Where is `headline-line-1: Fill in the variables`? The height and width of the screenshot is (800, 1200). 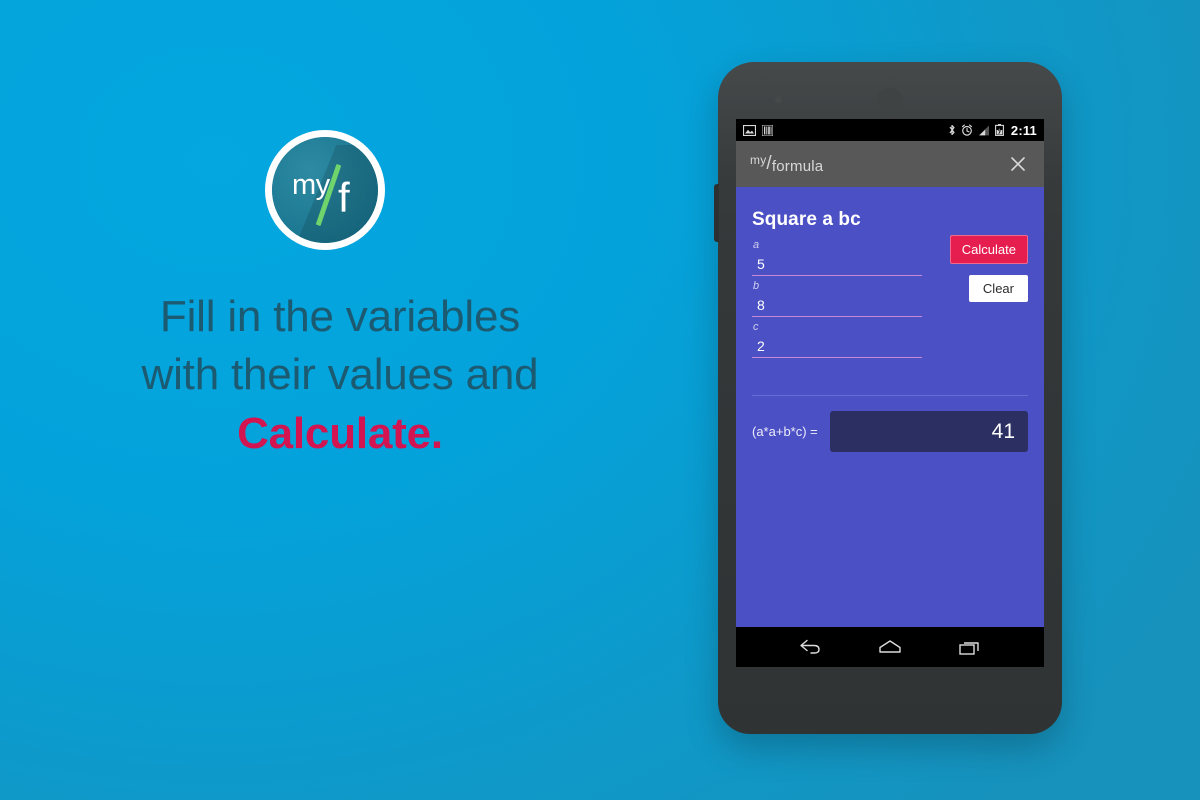 headline-line-1: Fill in the variables is located at coordinates (340, 316).